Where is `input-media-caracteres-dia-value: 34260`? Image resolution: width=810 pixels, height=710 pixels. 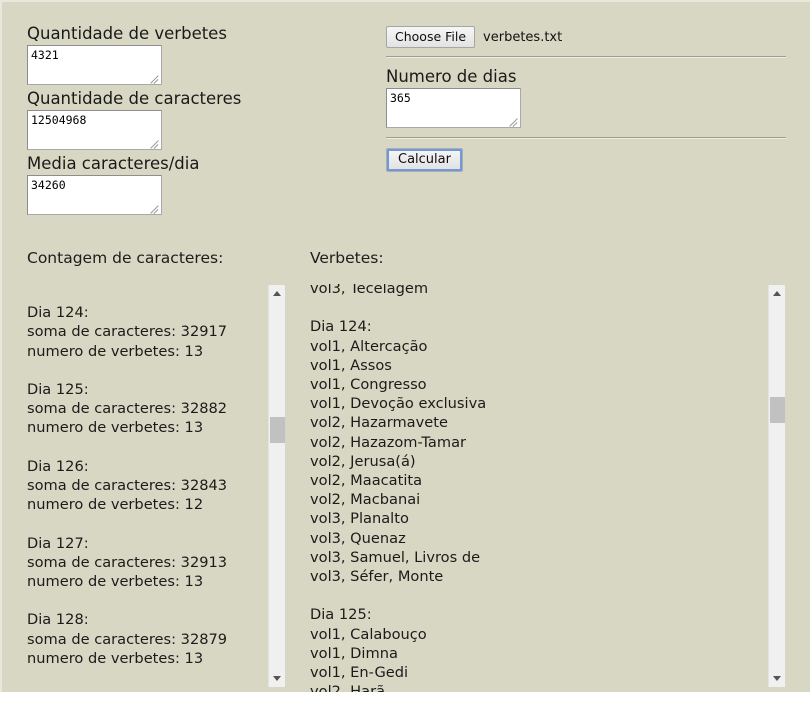
input-media-caracteres-dia-value: 34260 is located at coordinates (48, 185).